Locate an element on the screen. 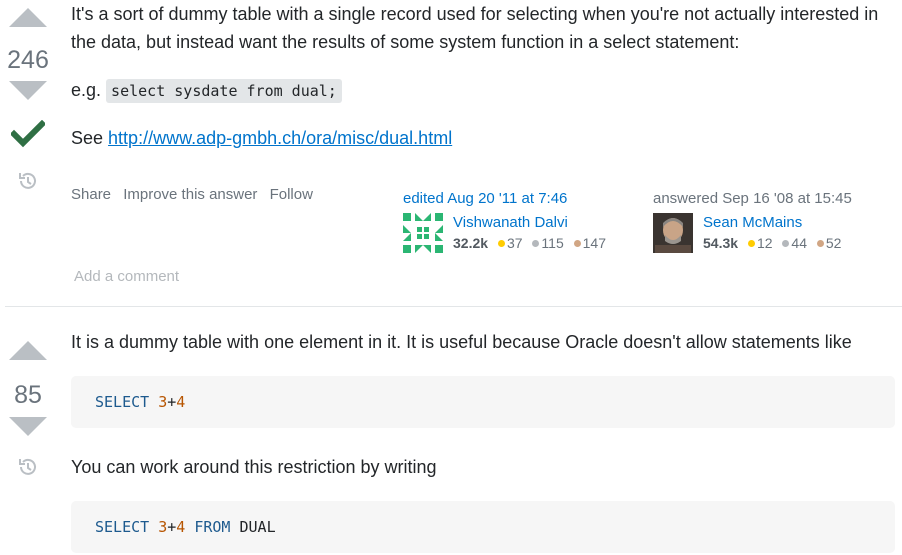 This screenshot has height=555, width=902. author-reputation: 54.3k 12 44 52 is located at coordinates (775, 243).